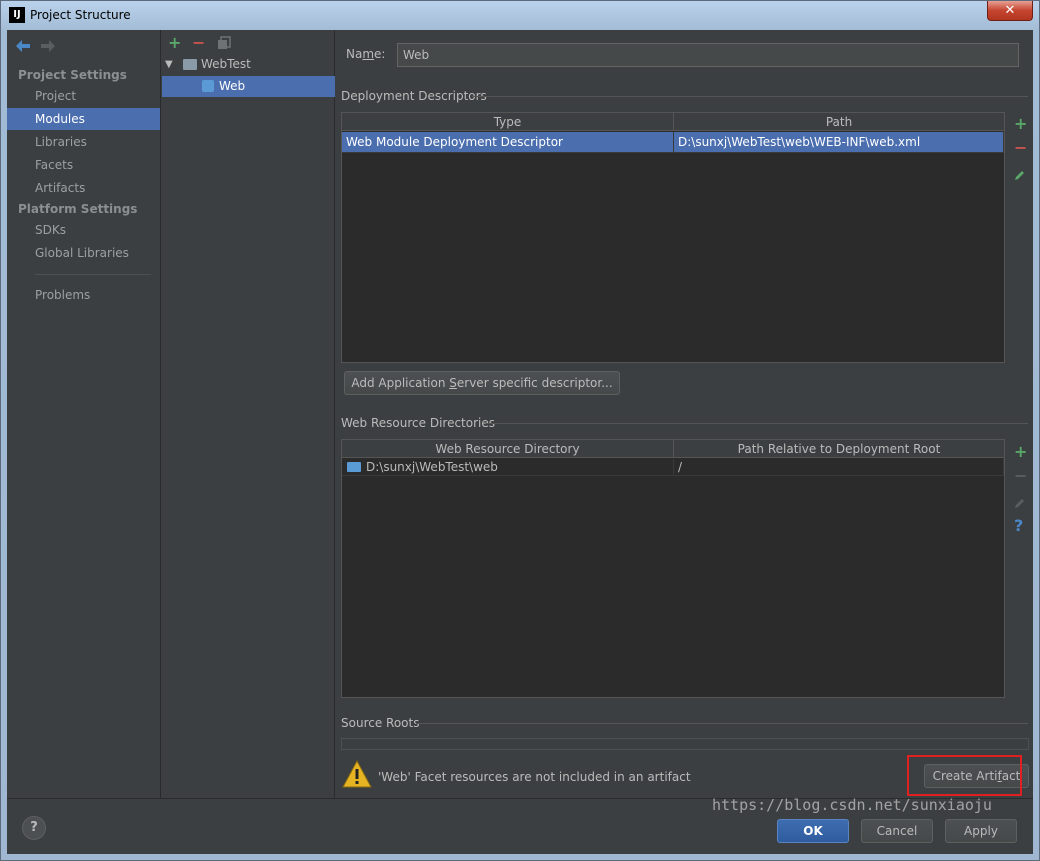  Describe the element at coordinates (508, 142) in the screenshot. I see `table-cell-type: Web Module Deployment Descriptor` at that location.